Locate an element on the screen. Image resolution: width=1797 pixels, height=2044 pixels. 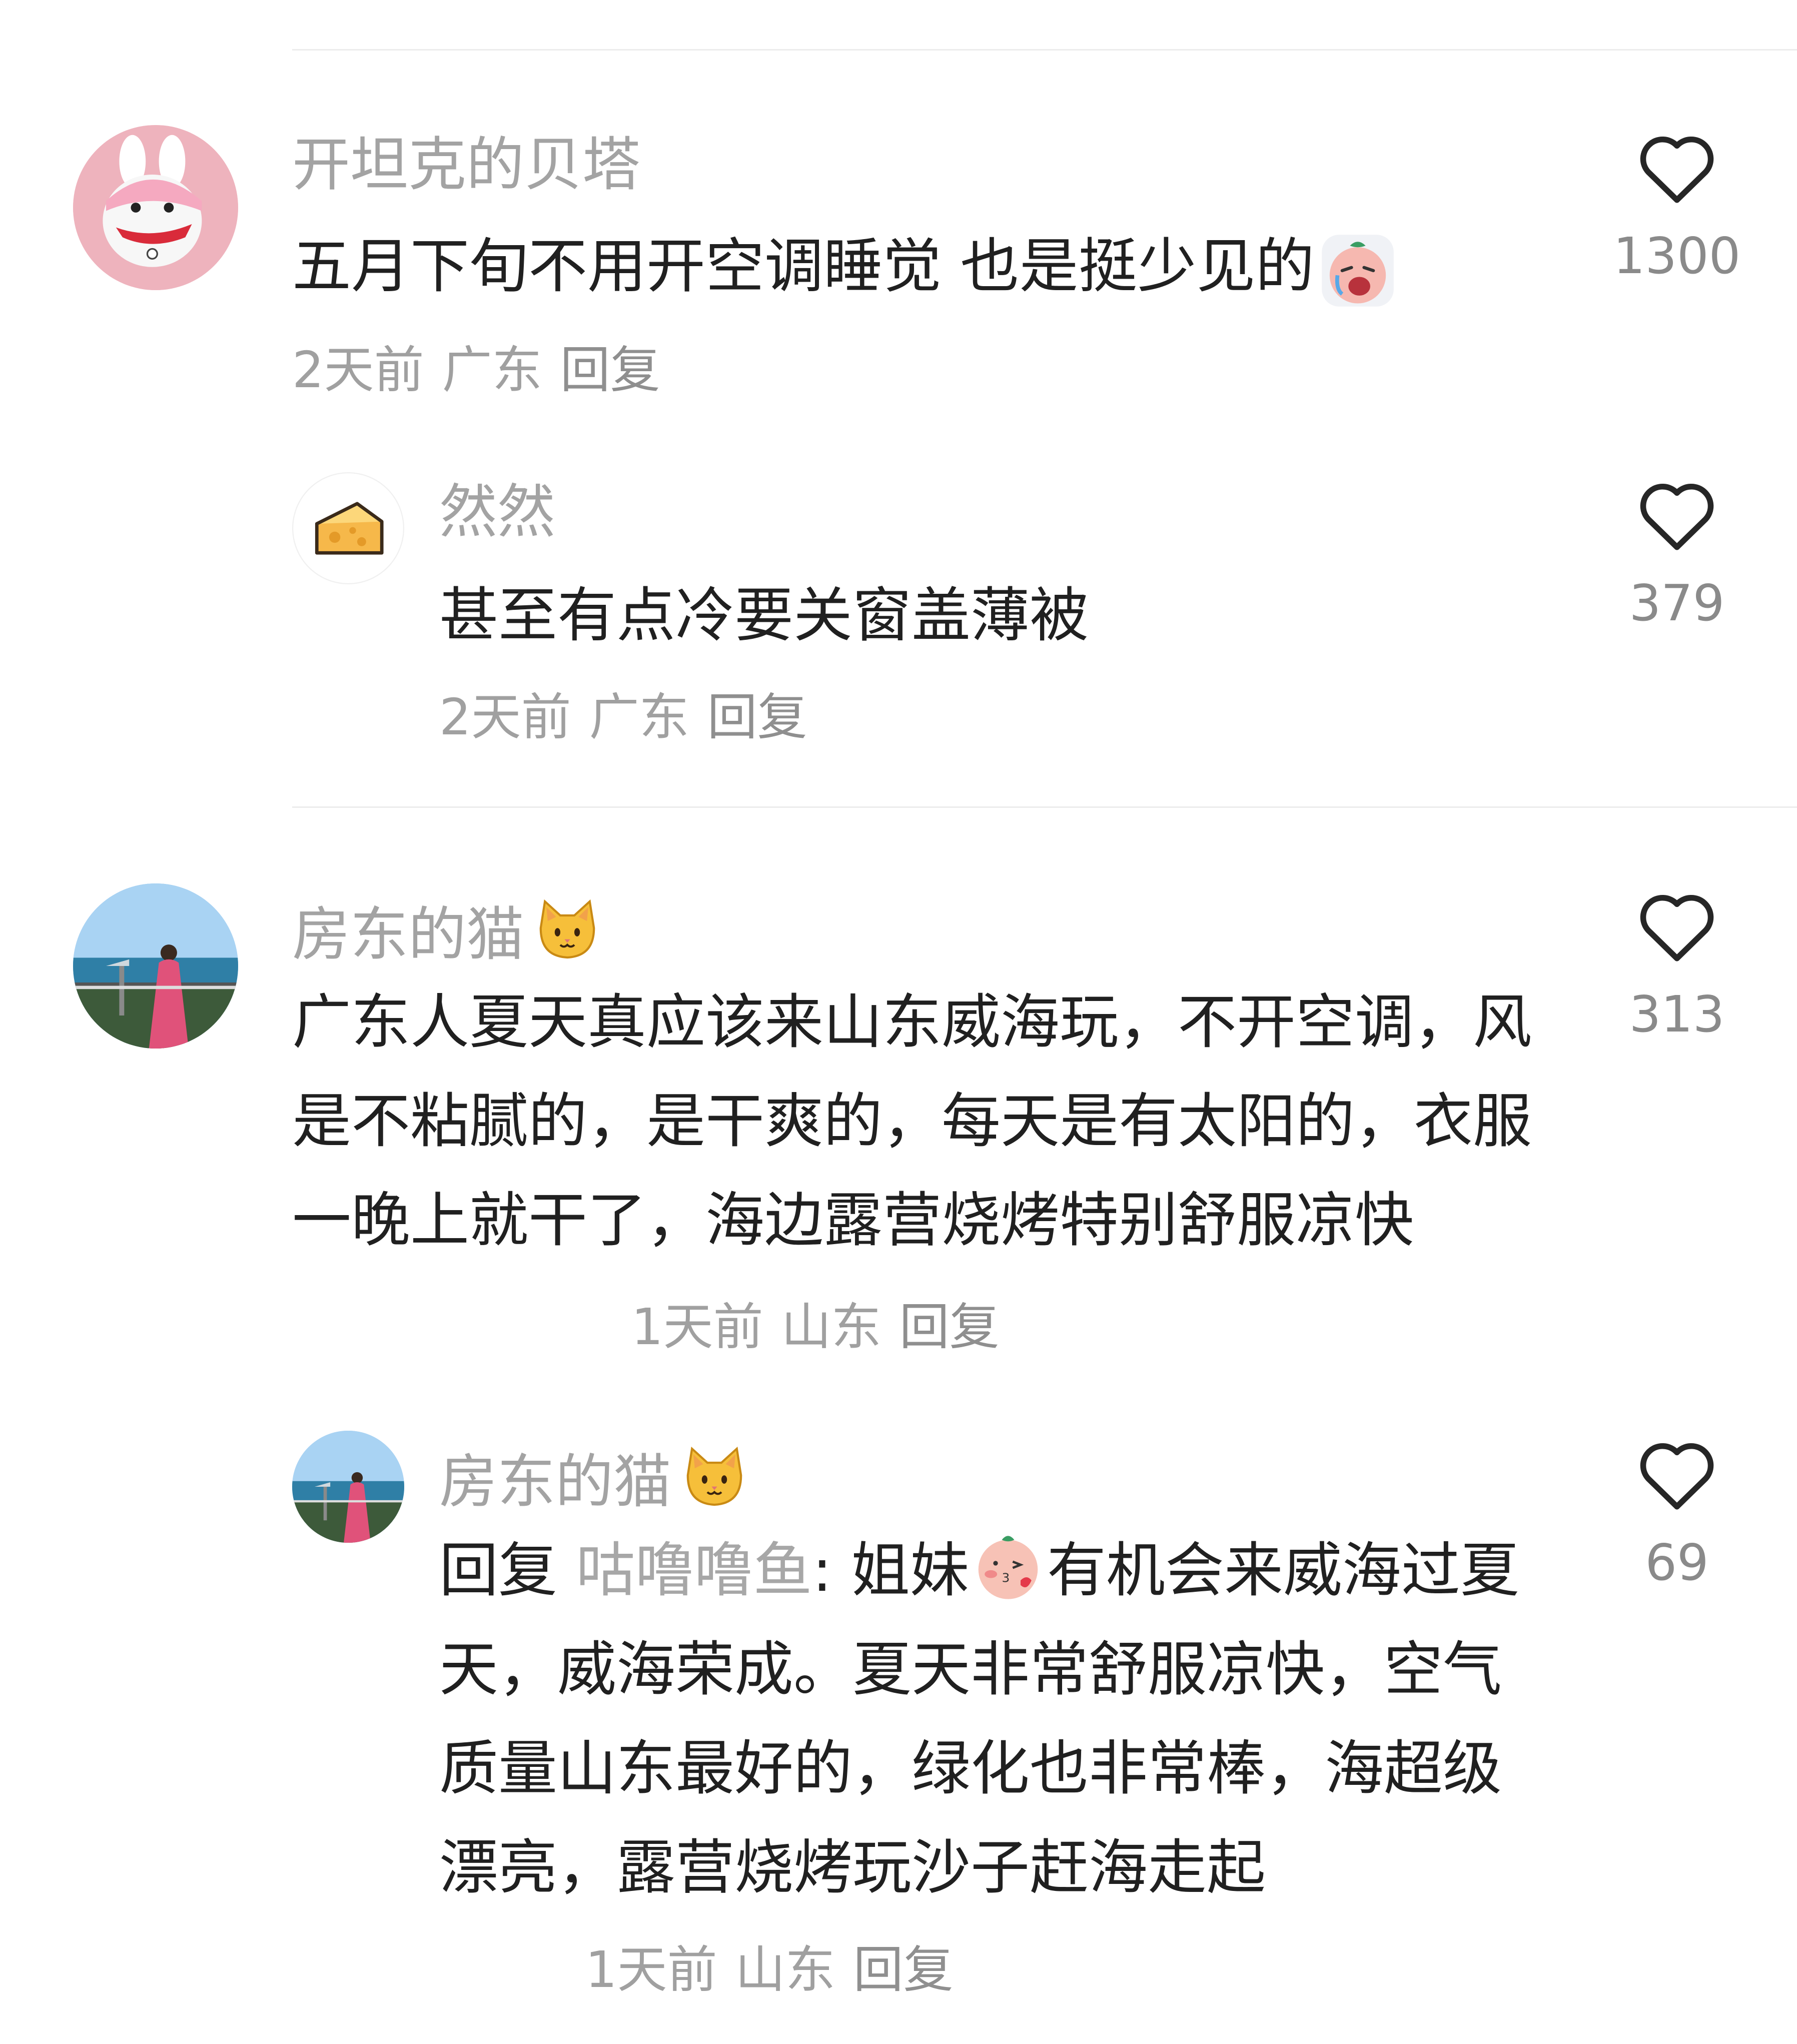
bunny-avatar-icon is located at coordinates (156, 207).